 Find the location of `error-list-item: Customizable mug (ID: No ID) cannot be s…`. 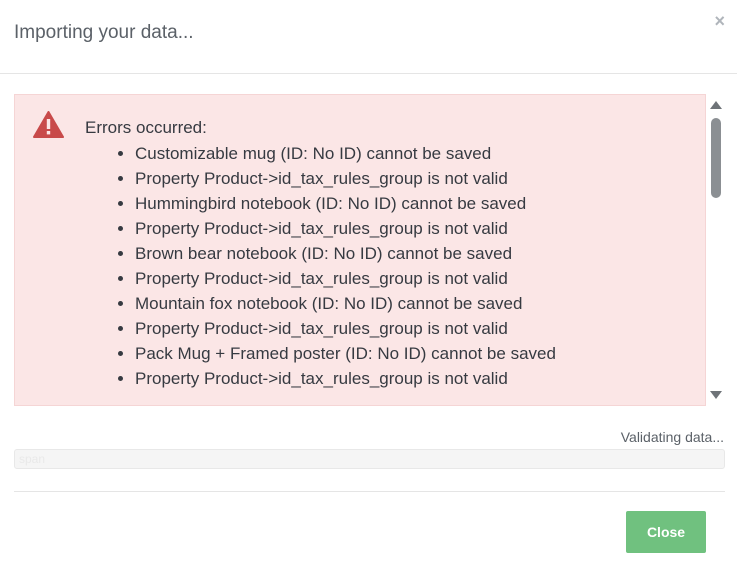

error-list-item: Customizable mug (ID: No ID) cannot be s… is located at coordinates (345, 153).